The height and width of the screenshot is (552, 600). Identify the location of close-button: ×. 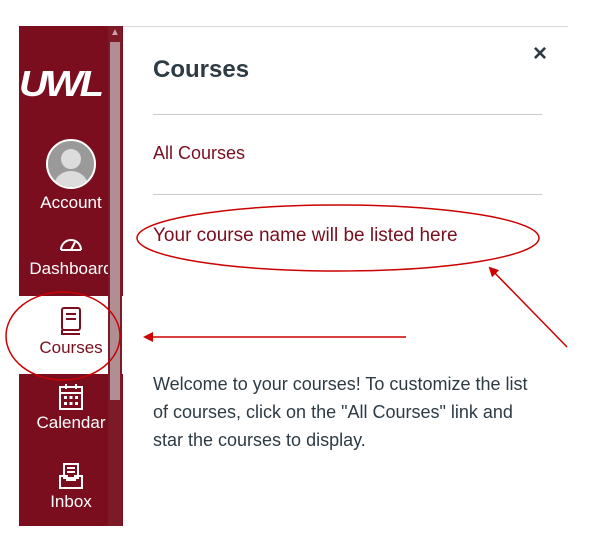
(540, 54).